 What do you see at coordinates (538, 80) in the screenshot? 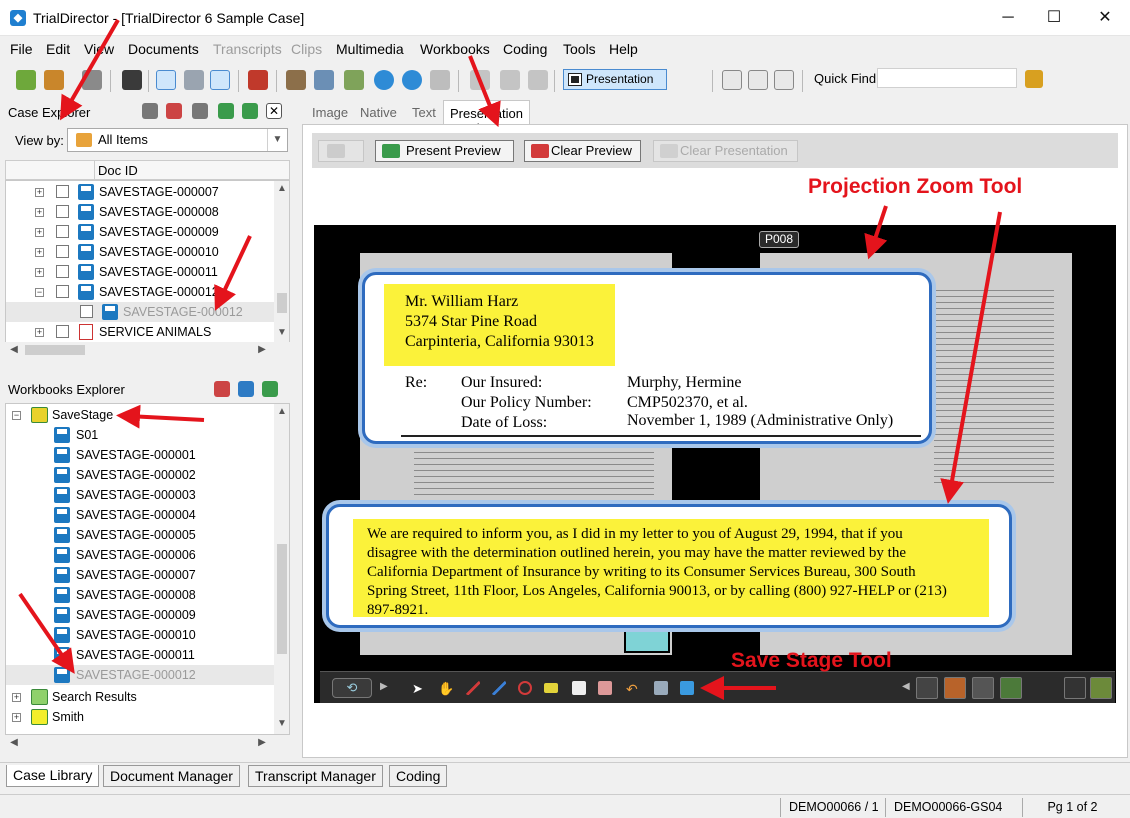
I see `stop-icon` at bounding box center [538, 80].